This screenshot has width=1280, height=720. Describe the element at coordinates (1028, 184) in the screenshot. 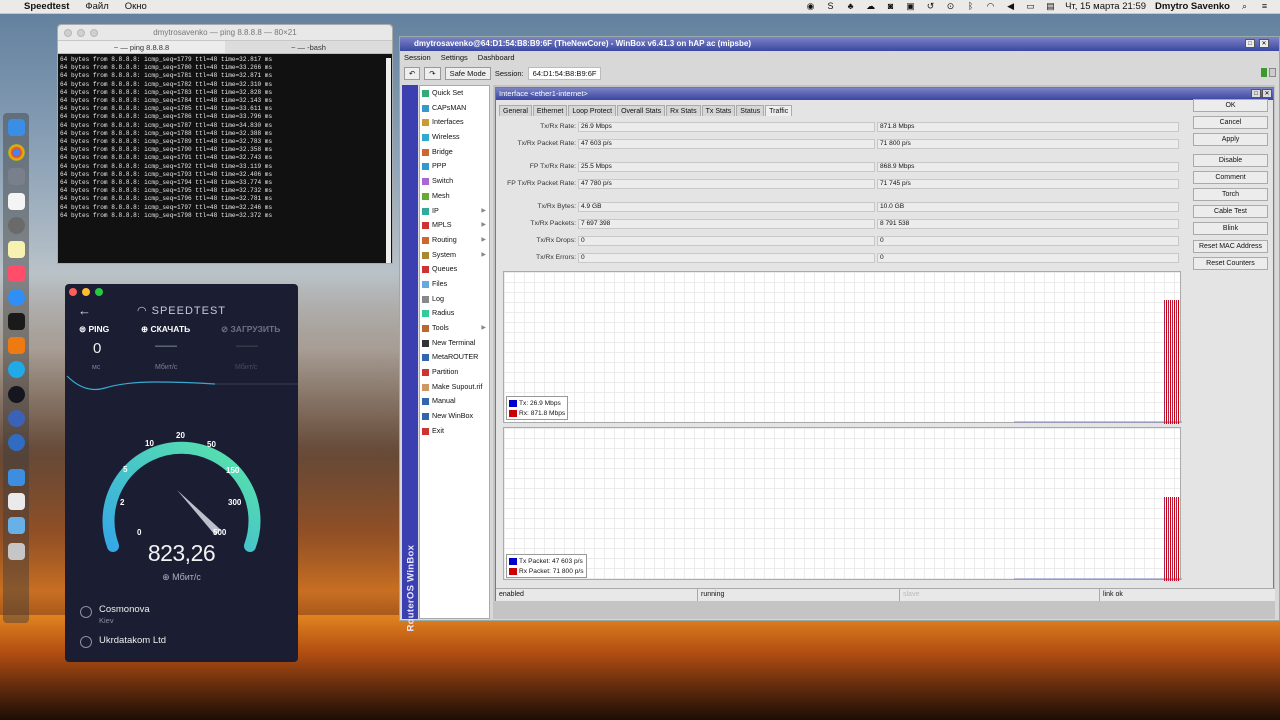

I see `field-rx-value: 71 745 p/s` at that location.